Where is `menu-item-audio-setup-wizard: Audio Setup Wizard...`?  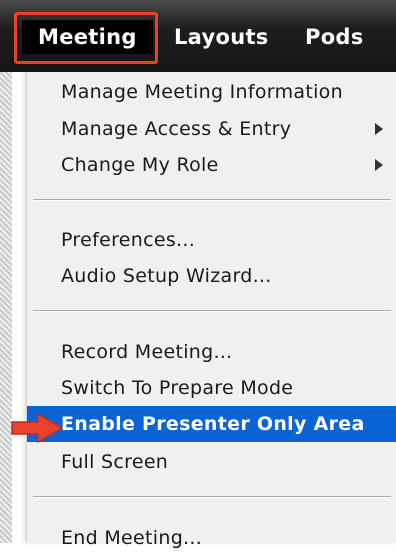 menu-item-audio-setup-wizard: Audio Setup Wizard... is located at coordinates (211, 276).